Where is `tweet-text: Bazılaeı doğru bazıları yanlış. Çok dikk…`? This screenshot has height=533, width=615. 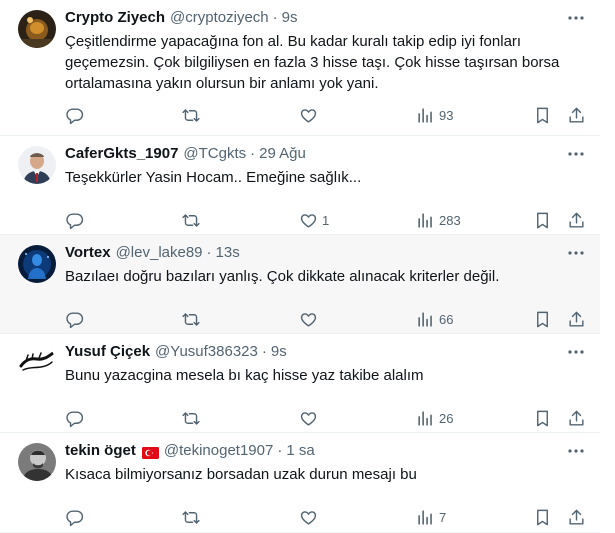
tweet-text: Bazılaeı doğru bazıları yanlış. Çok dikk… is located at coordinates (282, 276).